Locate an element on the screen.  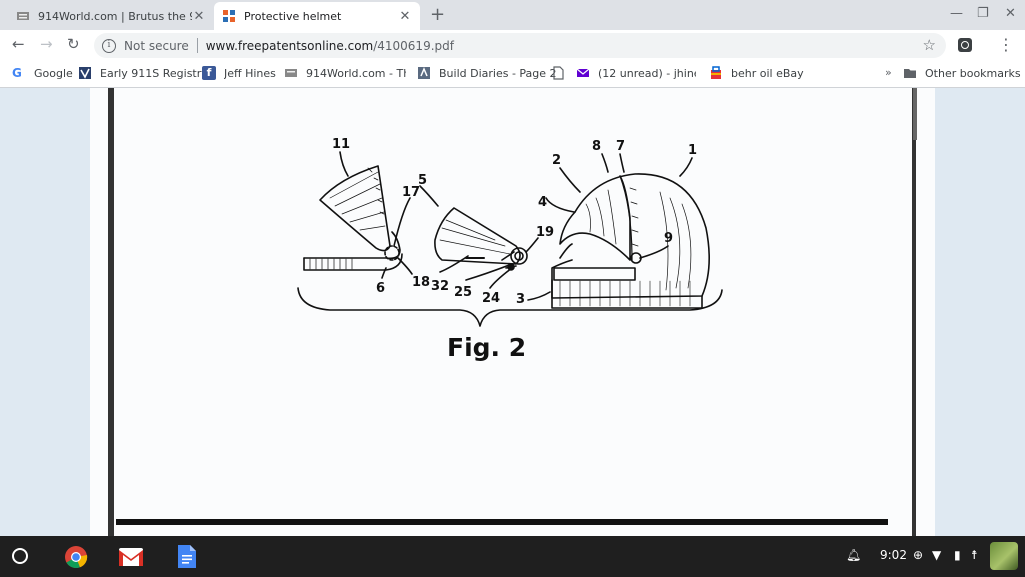
security-status: Not secure is located at coordinates (156, 45).